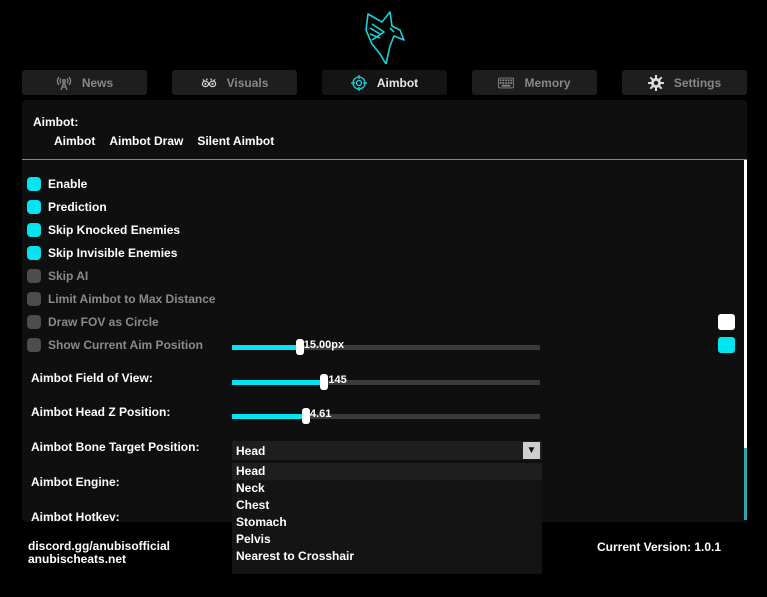  Describe the element at coordinates (745, 484) in the screenshot. I see `scrollbar-thumb` at that location.